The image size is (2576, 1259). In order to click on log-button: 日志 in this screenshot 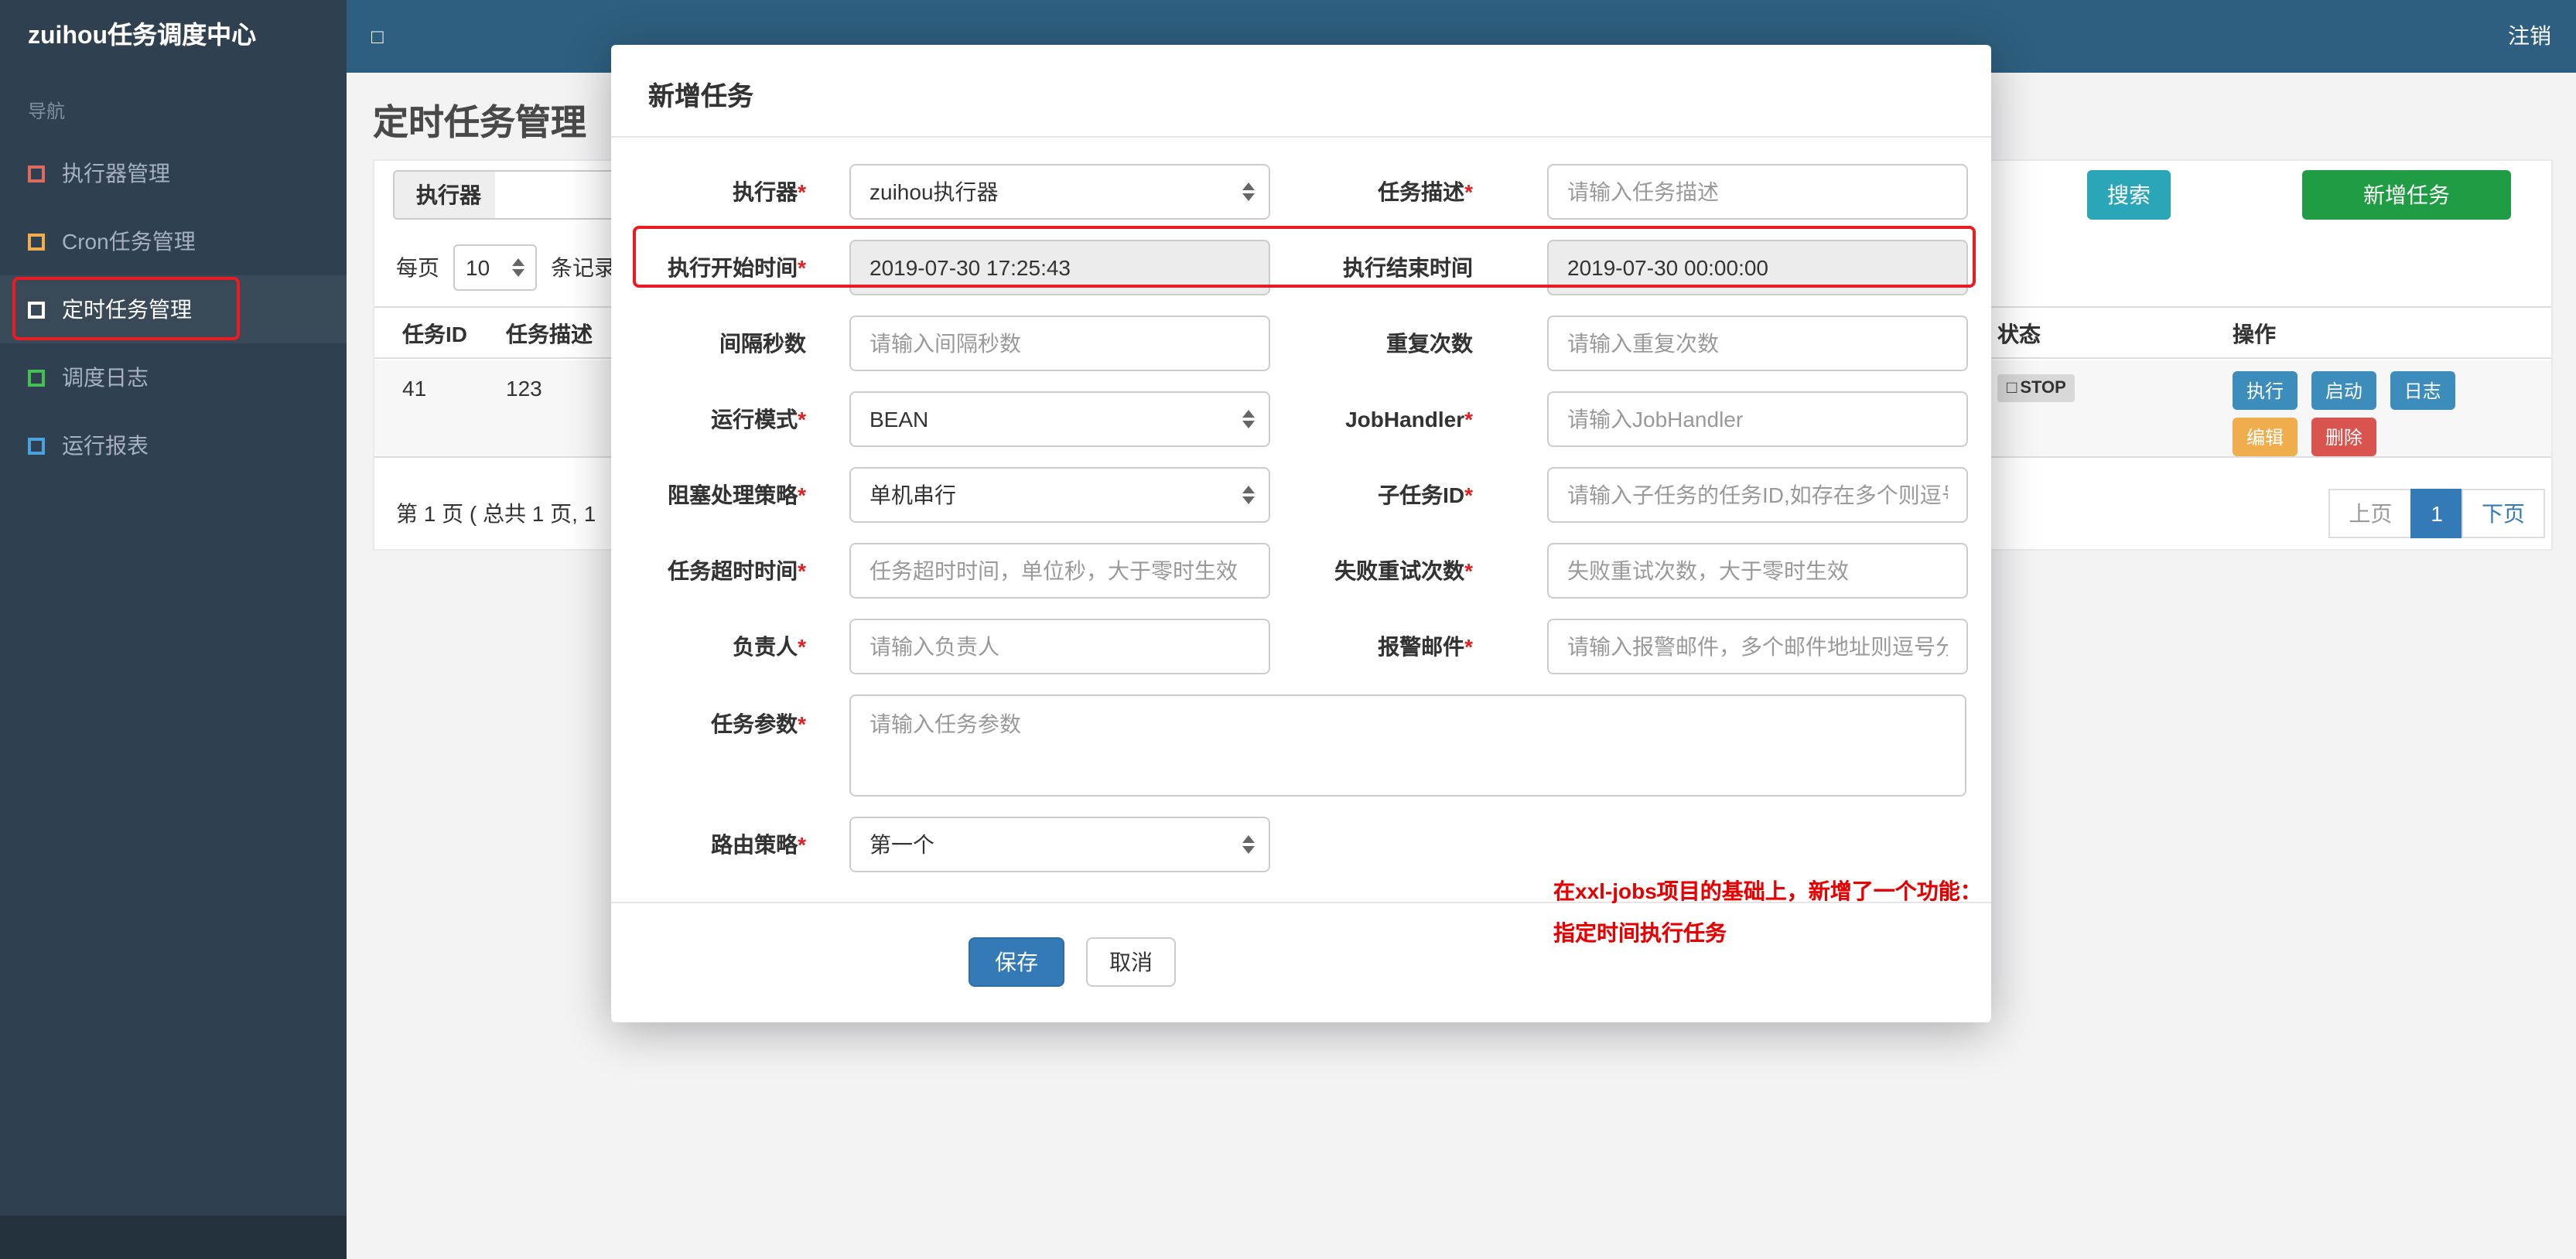, I will do `click(2422, 391)`.